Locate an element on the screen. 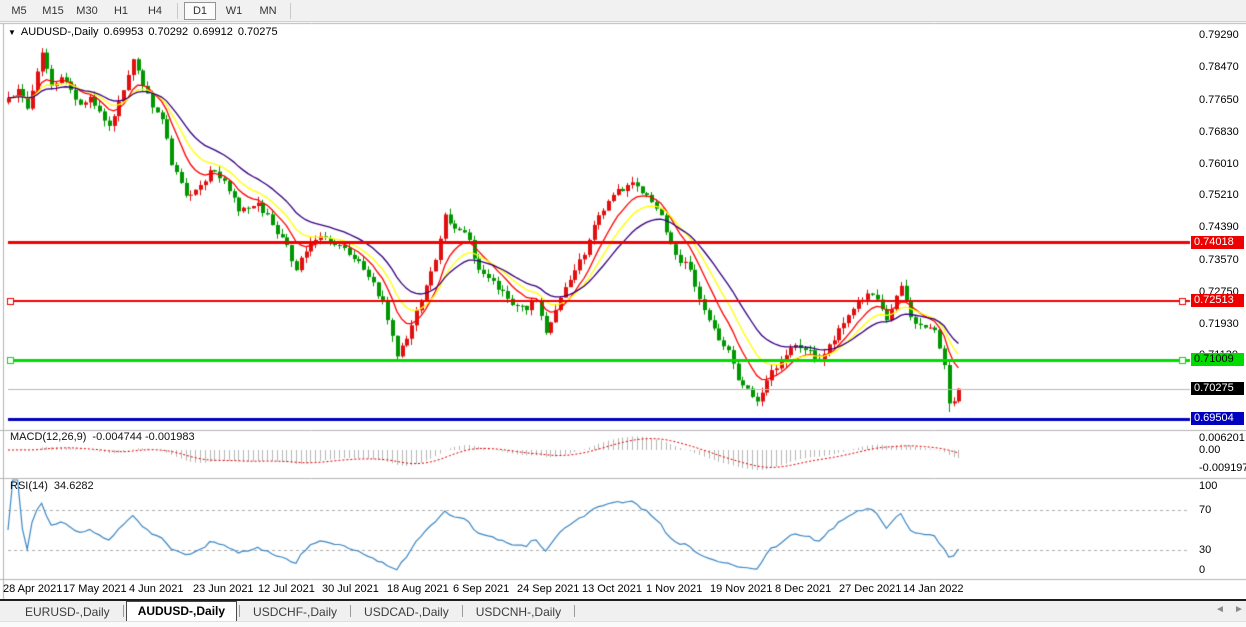 The image size is (1246, 627). symbol-dropdown-icon: ▼ is located at coordinates (12, 32).